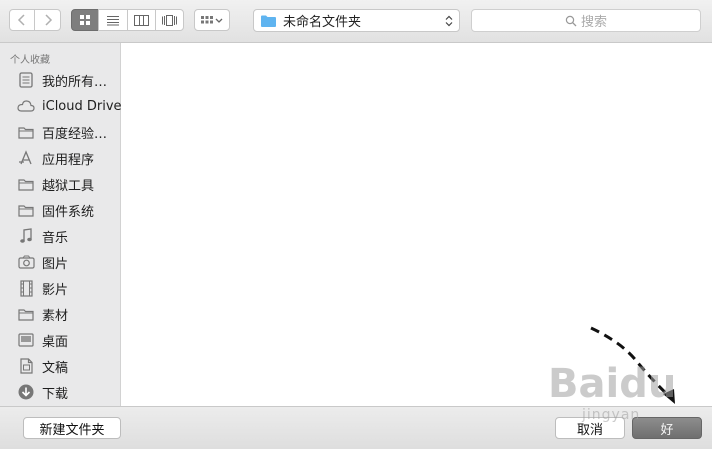  I want to click on list-view-button, so click(113, 20).